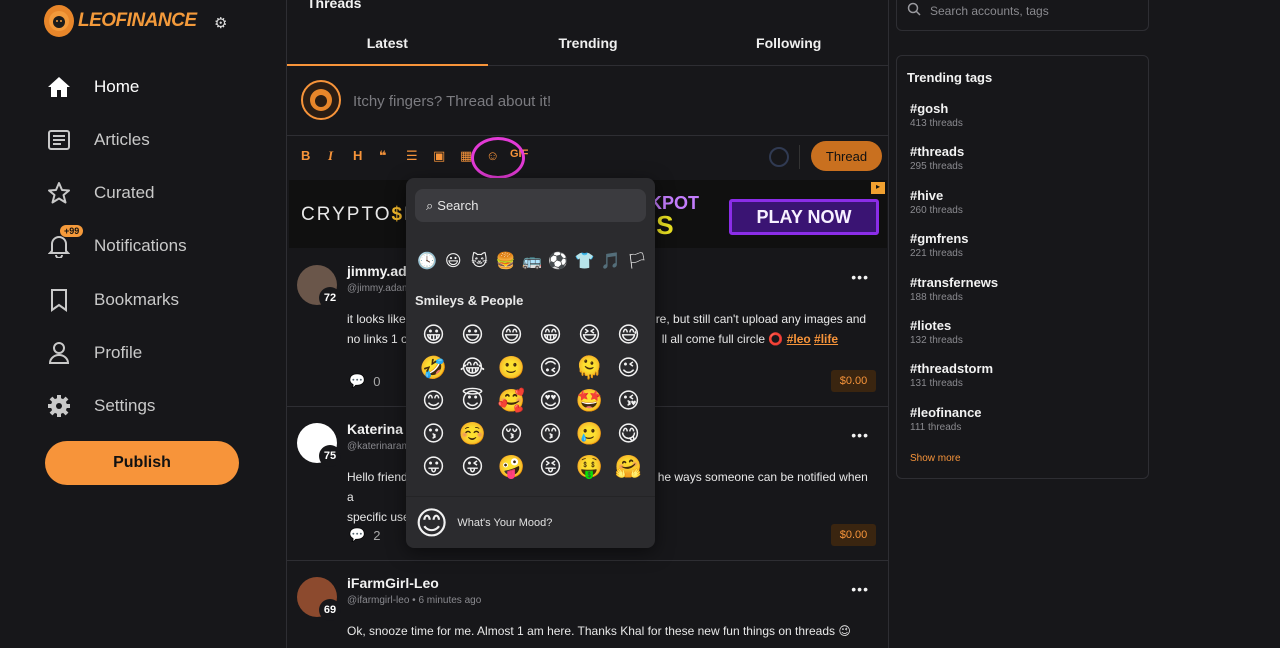 The height and width of the screenshot is (648, 1280). Describe the element at coordinates (100, 193) in the screenshot. I see `nav-curated: Curated` at that location.